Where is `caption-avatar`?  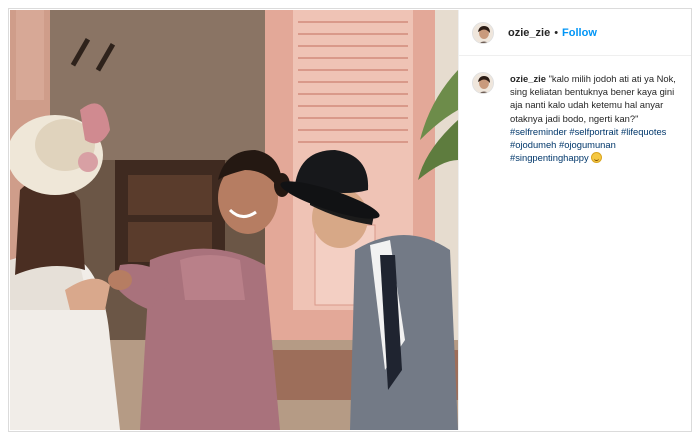 caption-avatar is located at coordinates (483, 83).